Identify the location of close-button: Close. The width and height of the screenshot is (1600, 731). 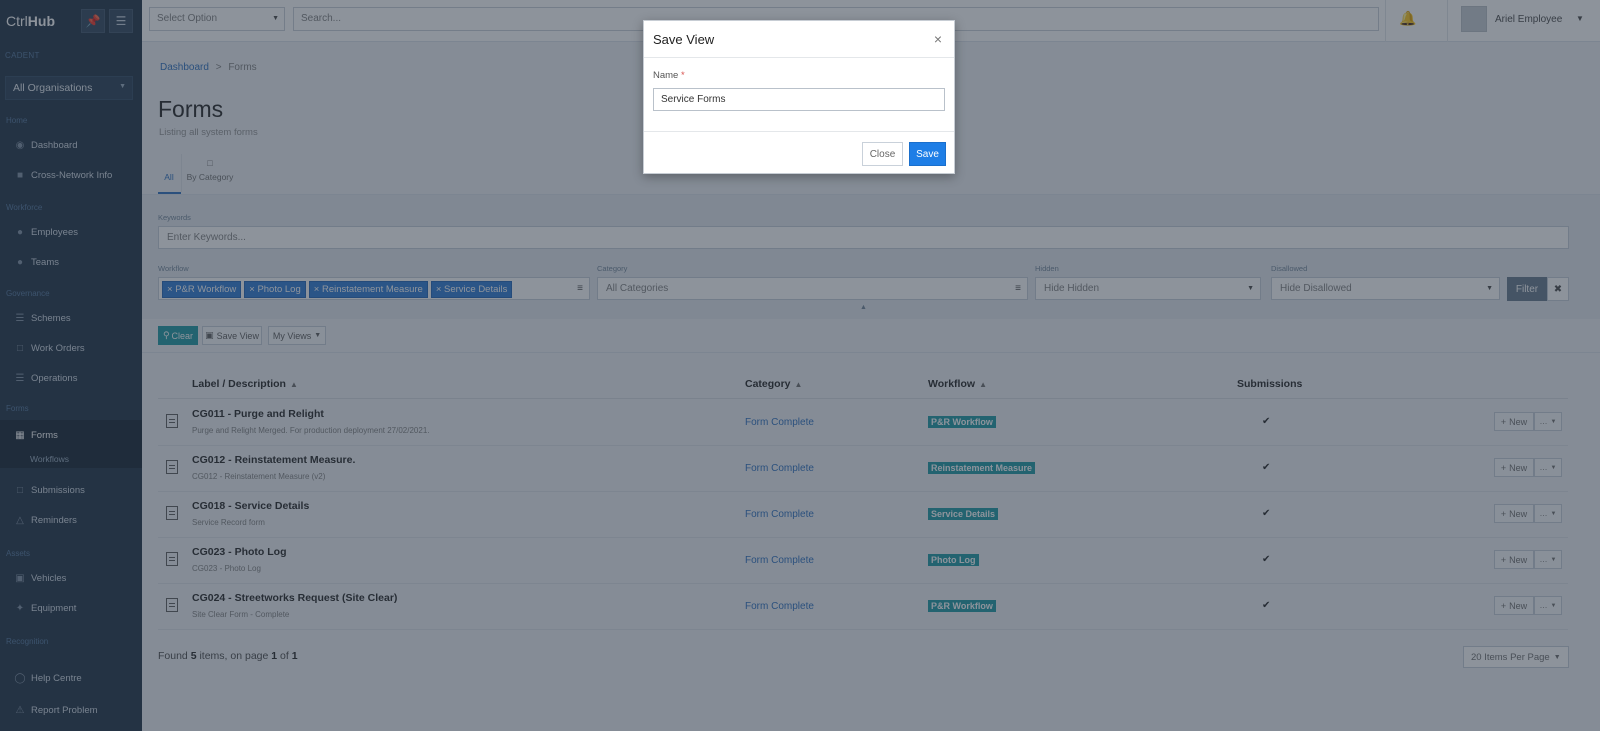
(882, 154).